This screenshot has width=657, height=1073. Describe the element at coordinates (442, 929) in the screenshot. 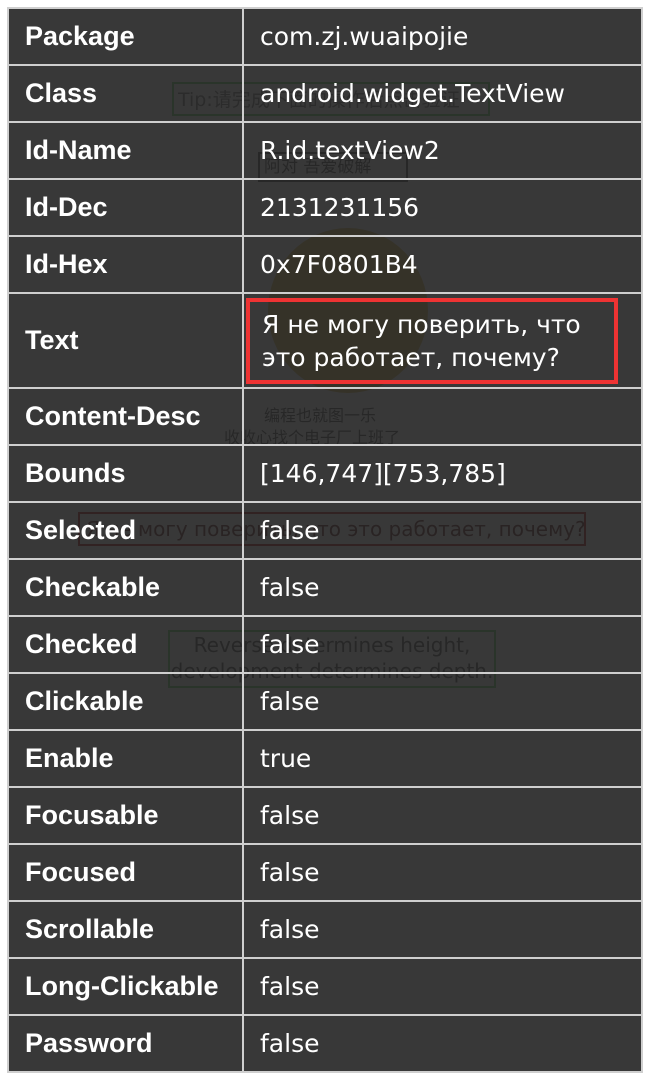

I see `property-value-scrollable: false` at that location.